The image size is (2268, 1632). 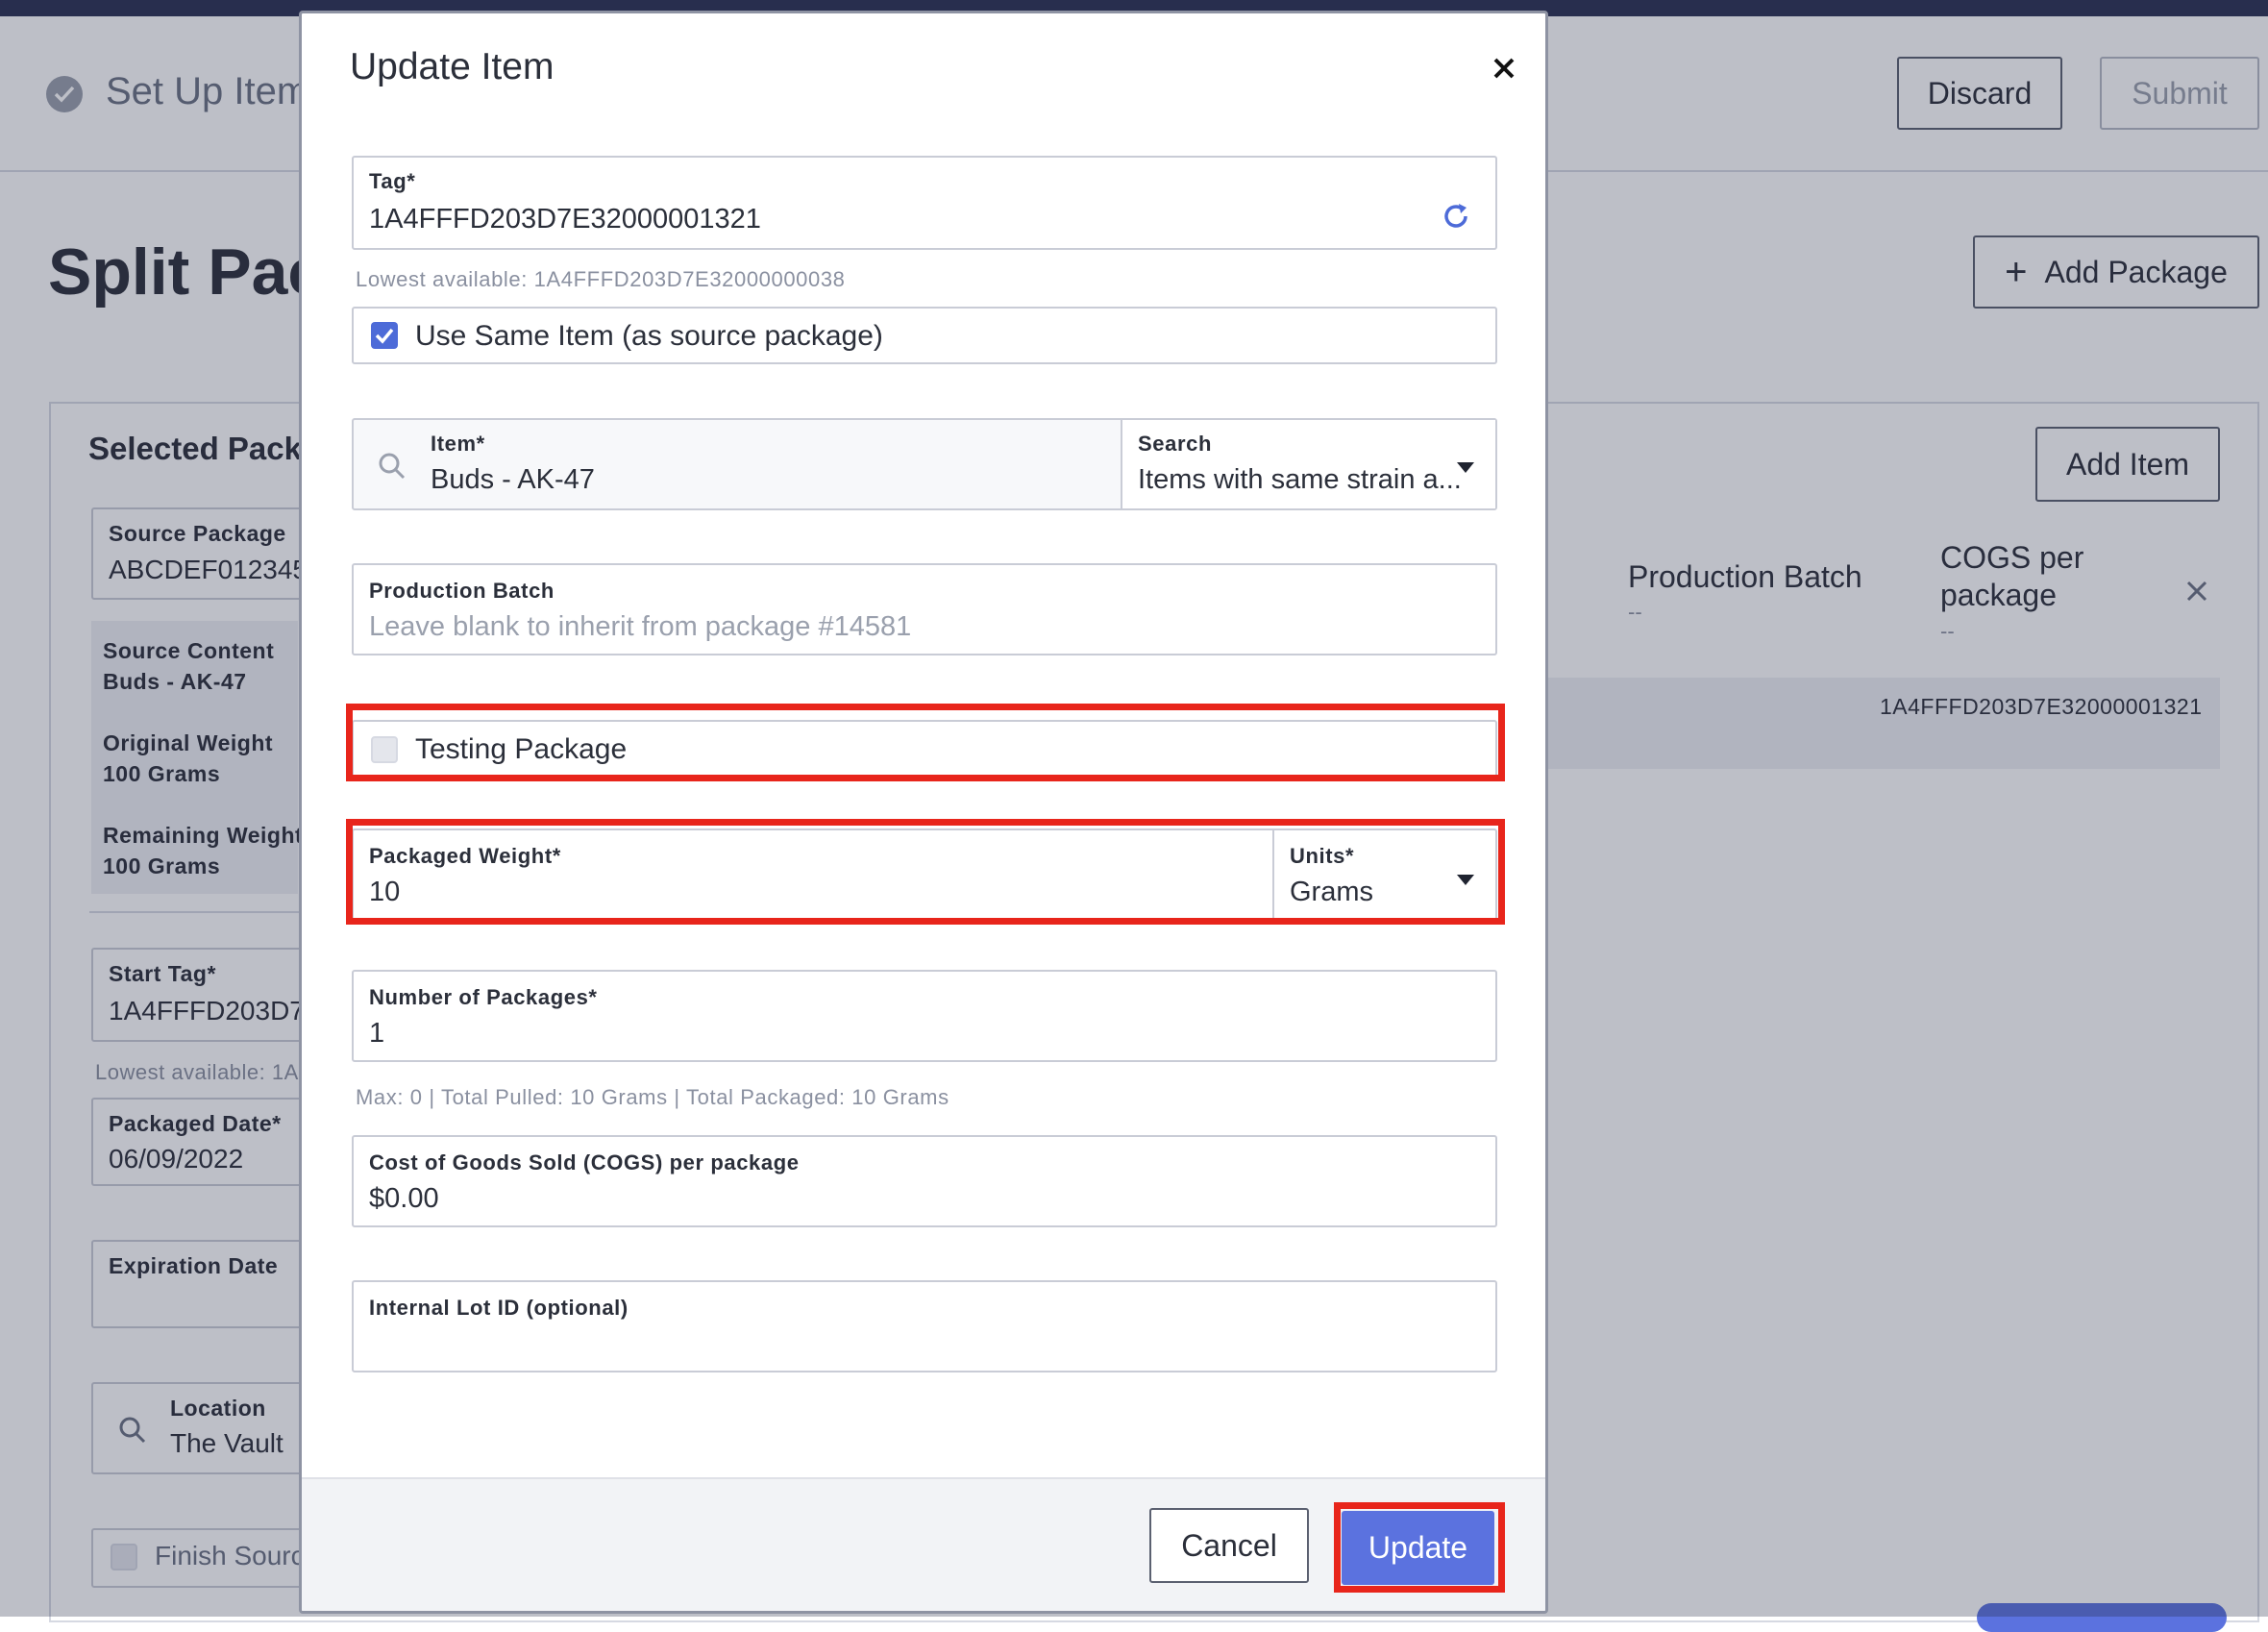 What do you see at coordinates (649, 336) in the screenshot?
I see `use-same-item-label: Use Same Item (as source package)` at bounding box center [649, 336].